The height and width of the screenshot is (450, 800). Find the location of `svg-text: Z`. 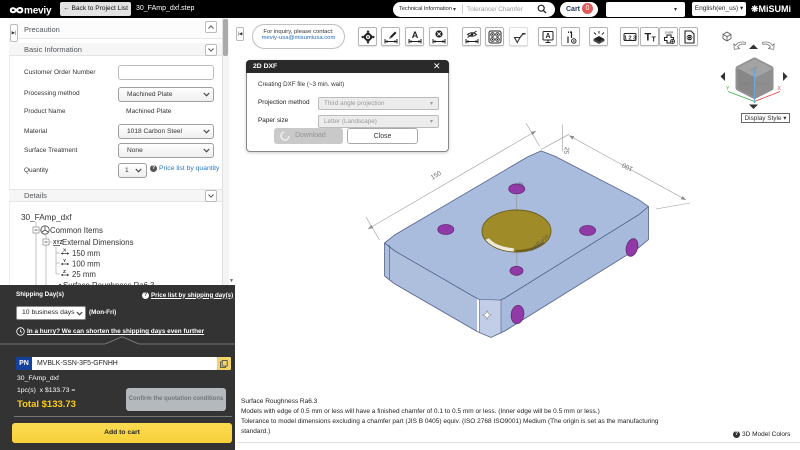

svg-text: Z is located at coordinates (64, 272).